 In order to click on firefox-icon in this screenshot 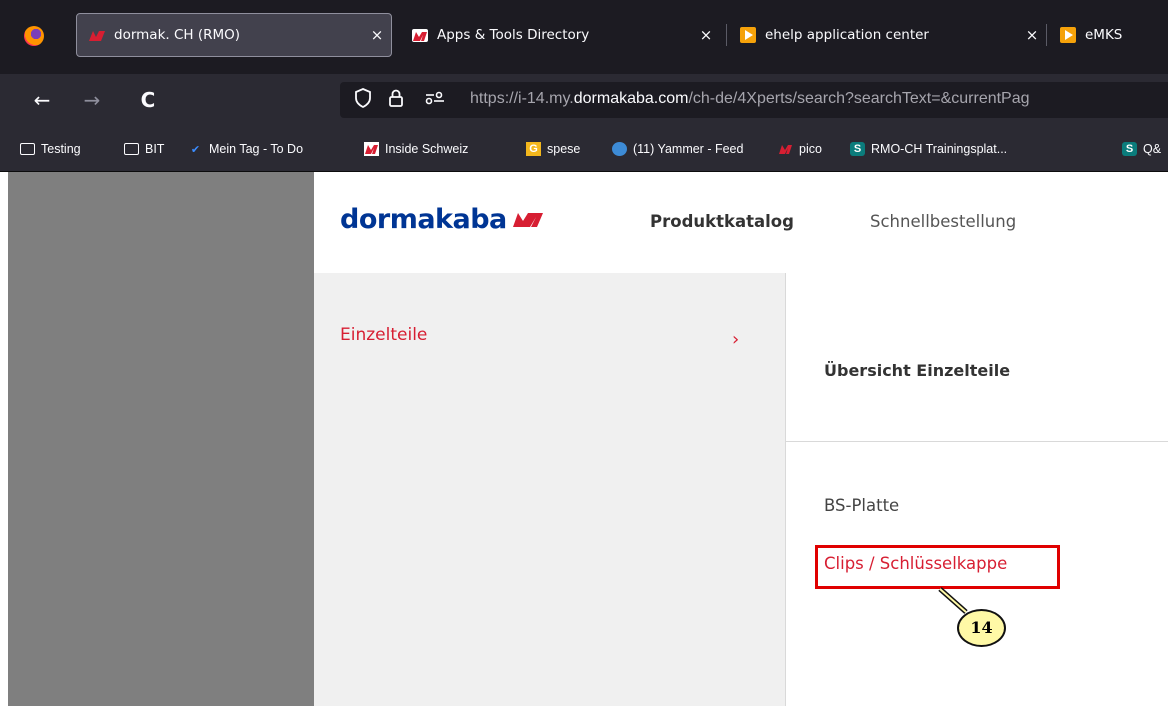, I will do `click(34, 36)`.